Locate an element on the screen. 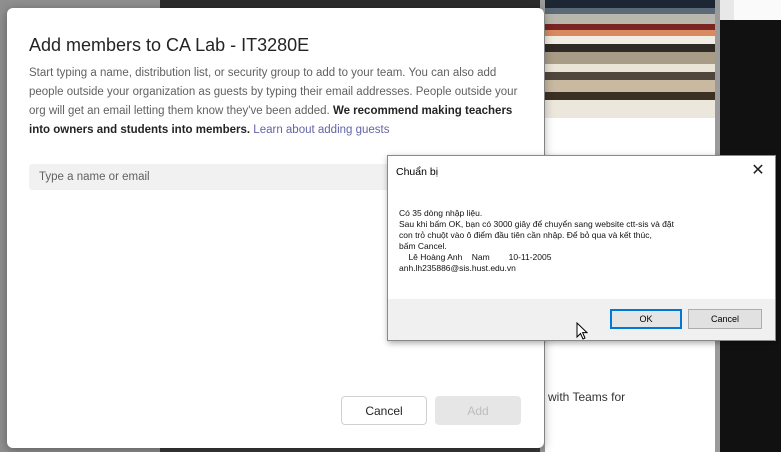 This screenshot has height=452, width=781. message-line: Có 35 dòng nhập liệu. is located at coordinates (441, 213).